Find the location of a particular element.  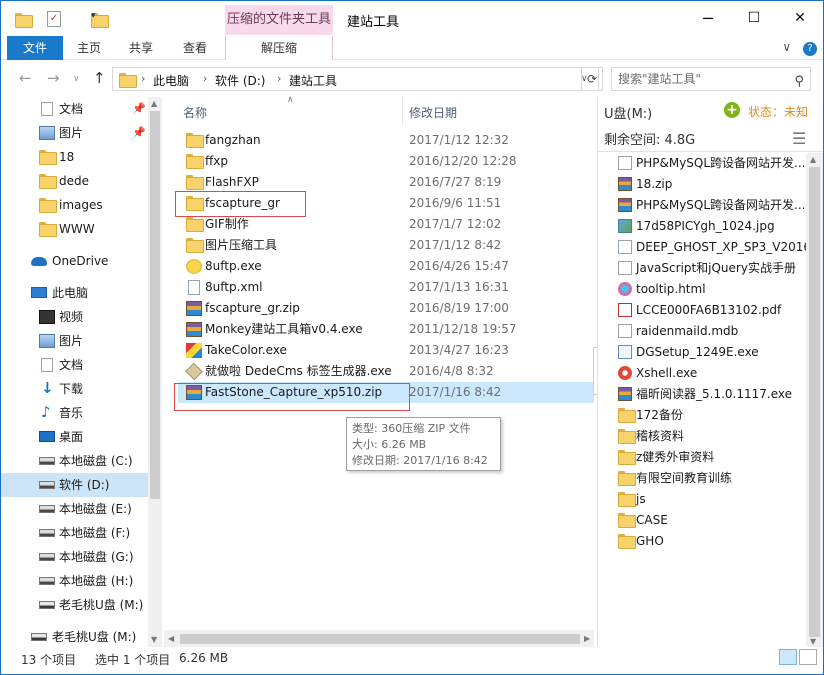

preview-item: JavaScript和jQuery实战手册 is located at coordinates (711, 268).